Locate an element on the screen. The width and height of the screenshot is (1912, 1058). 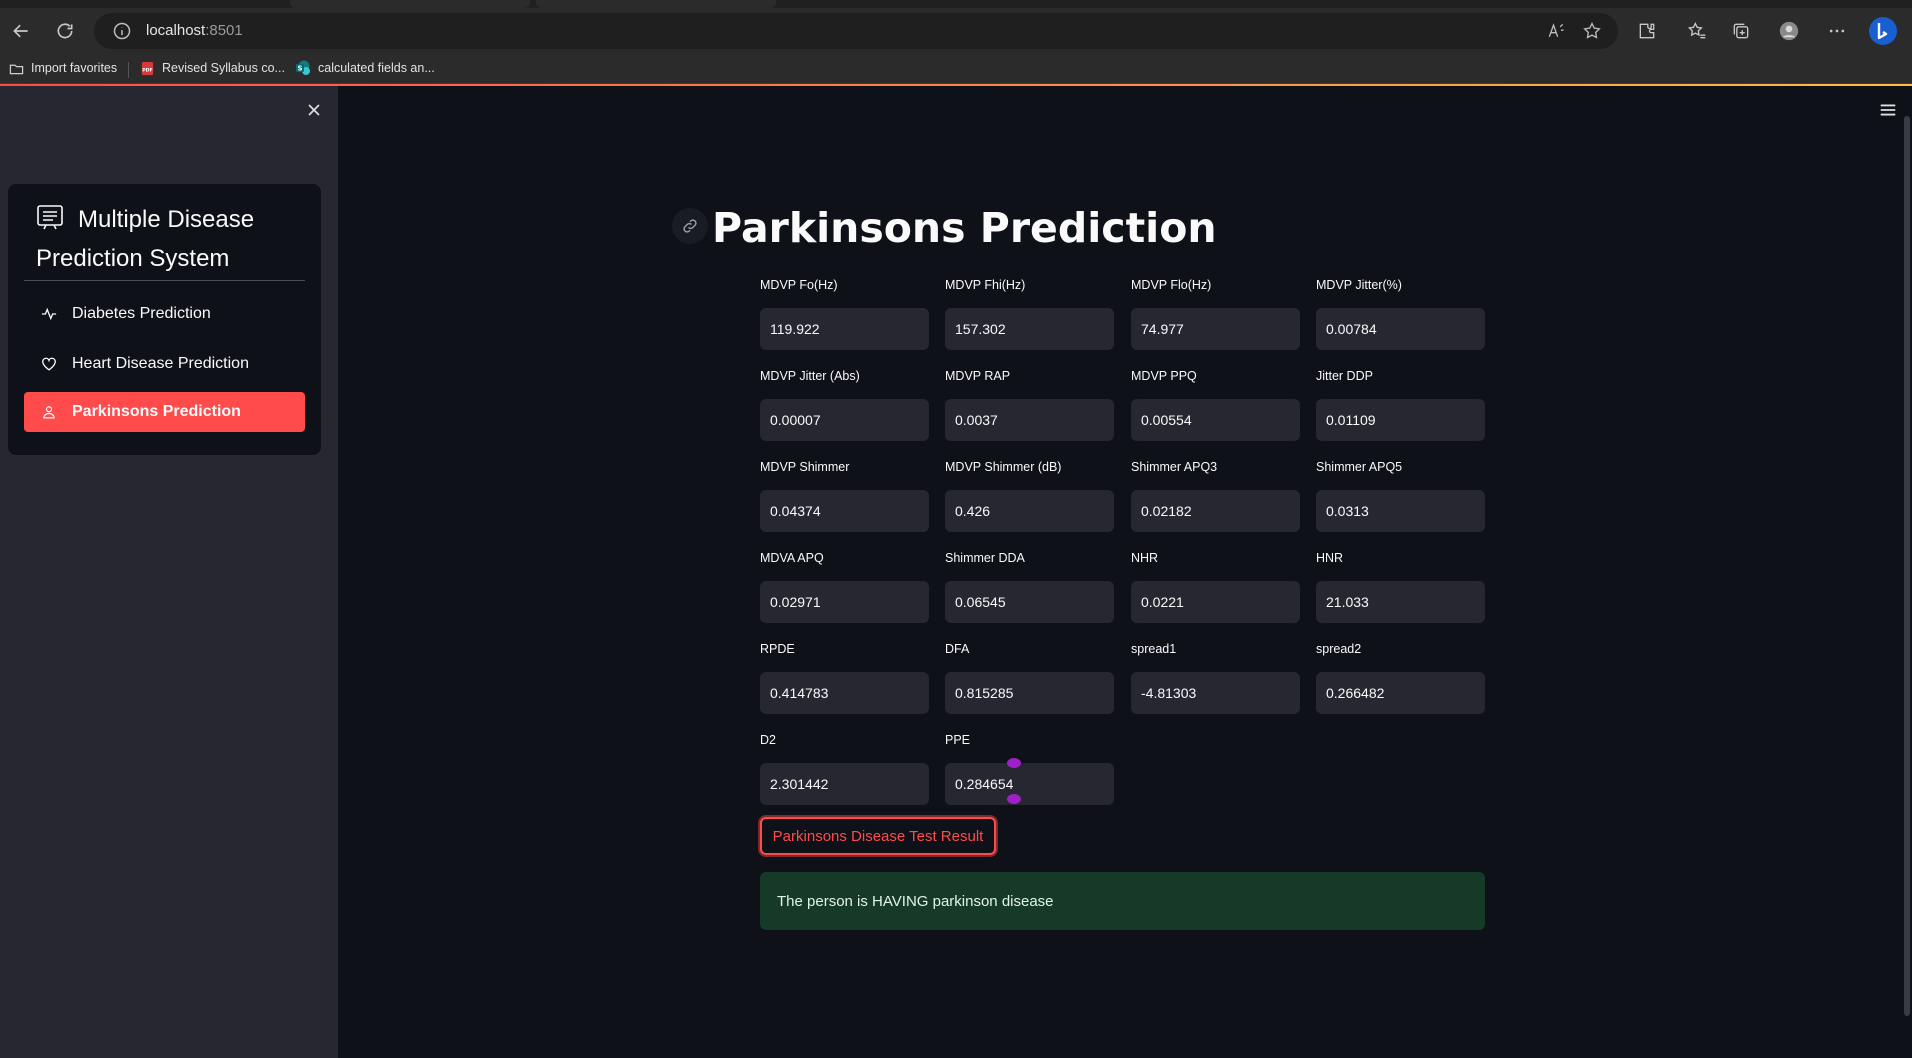
browser-toolbar: localhost:8501 is located at coordinates (956, 31).